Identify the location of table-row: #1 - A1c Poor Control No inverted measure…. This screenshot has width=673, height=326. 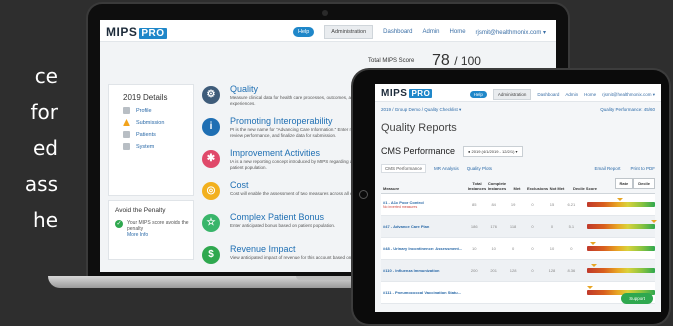
(518, 205).